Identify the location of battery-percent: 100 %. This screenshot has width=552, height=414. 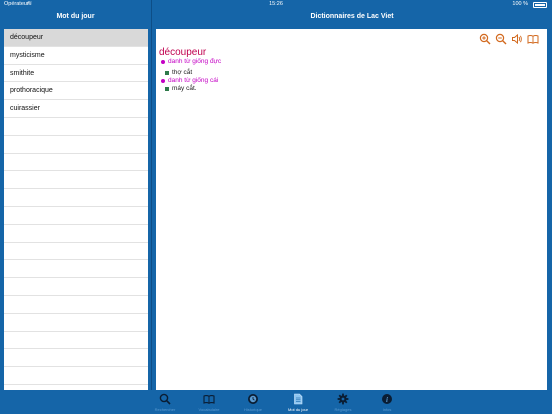
(520, 4).